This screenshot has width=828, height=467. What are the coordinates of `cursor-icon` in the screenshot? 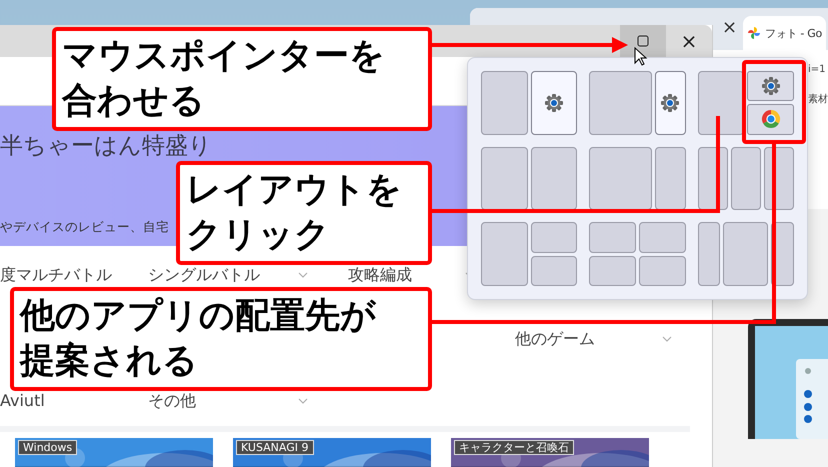 It's located at (641, 57).